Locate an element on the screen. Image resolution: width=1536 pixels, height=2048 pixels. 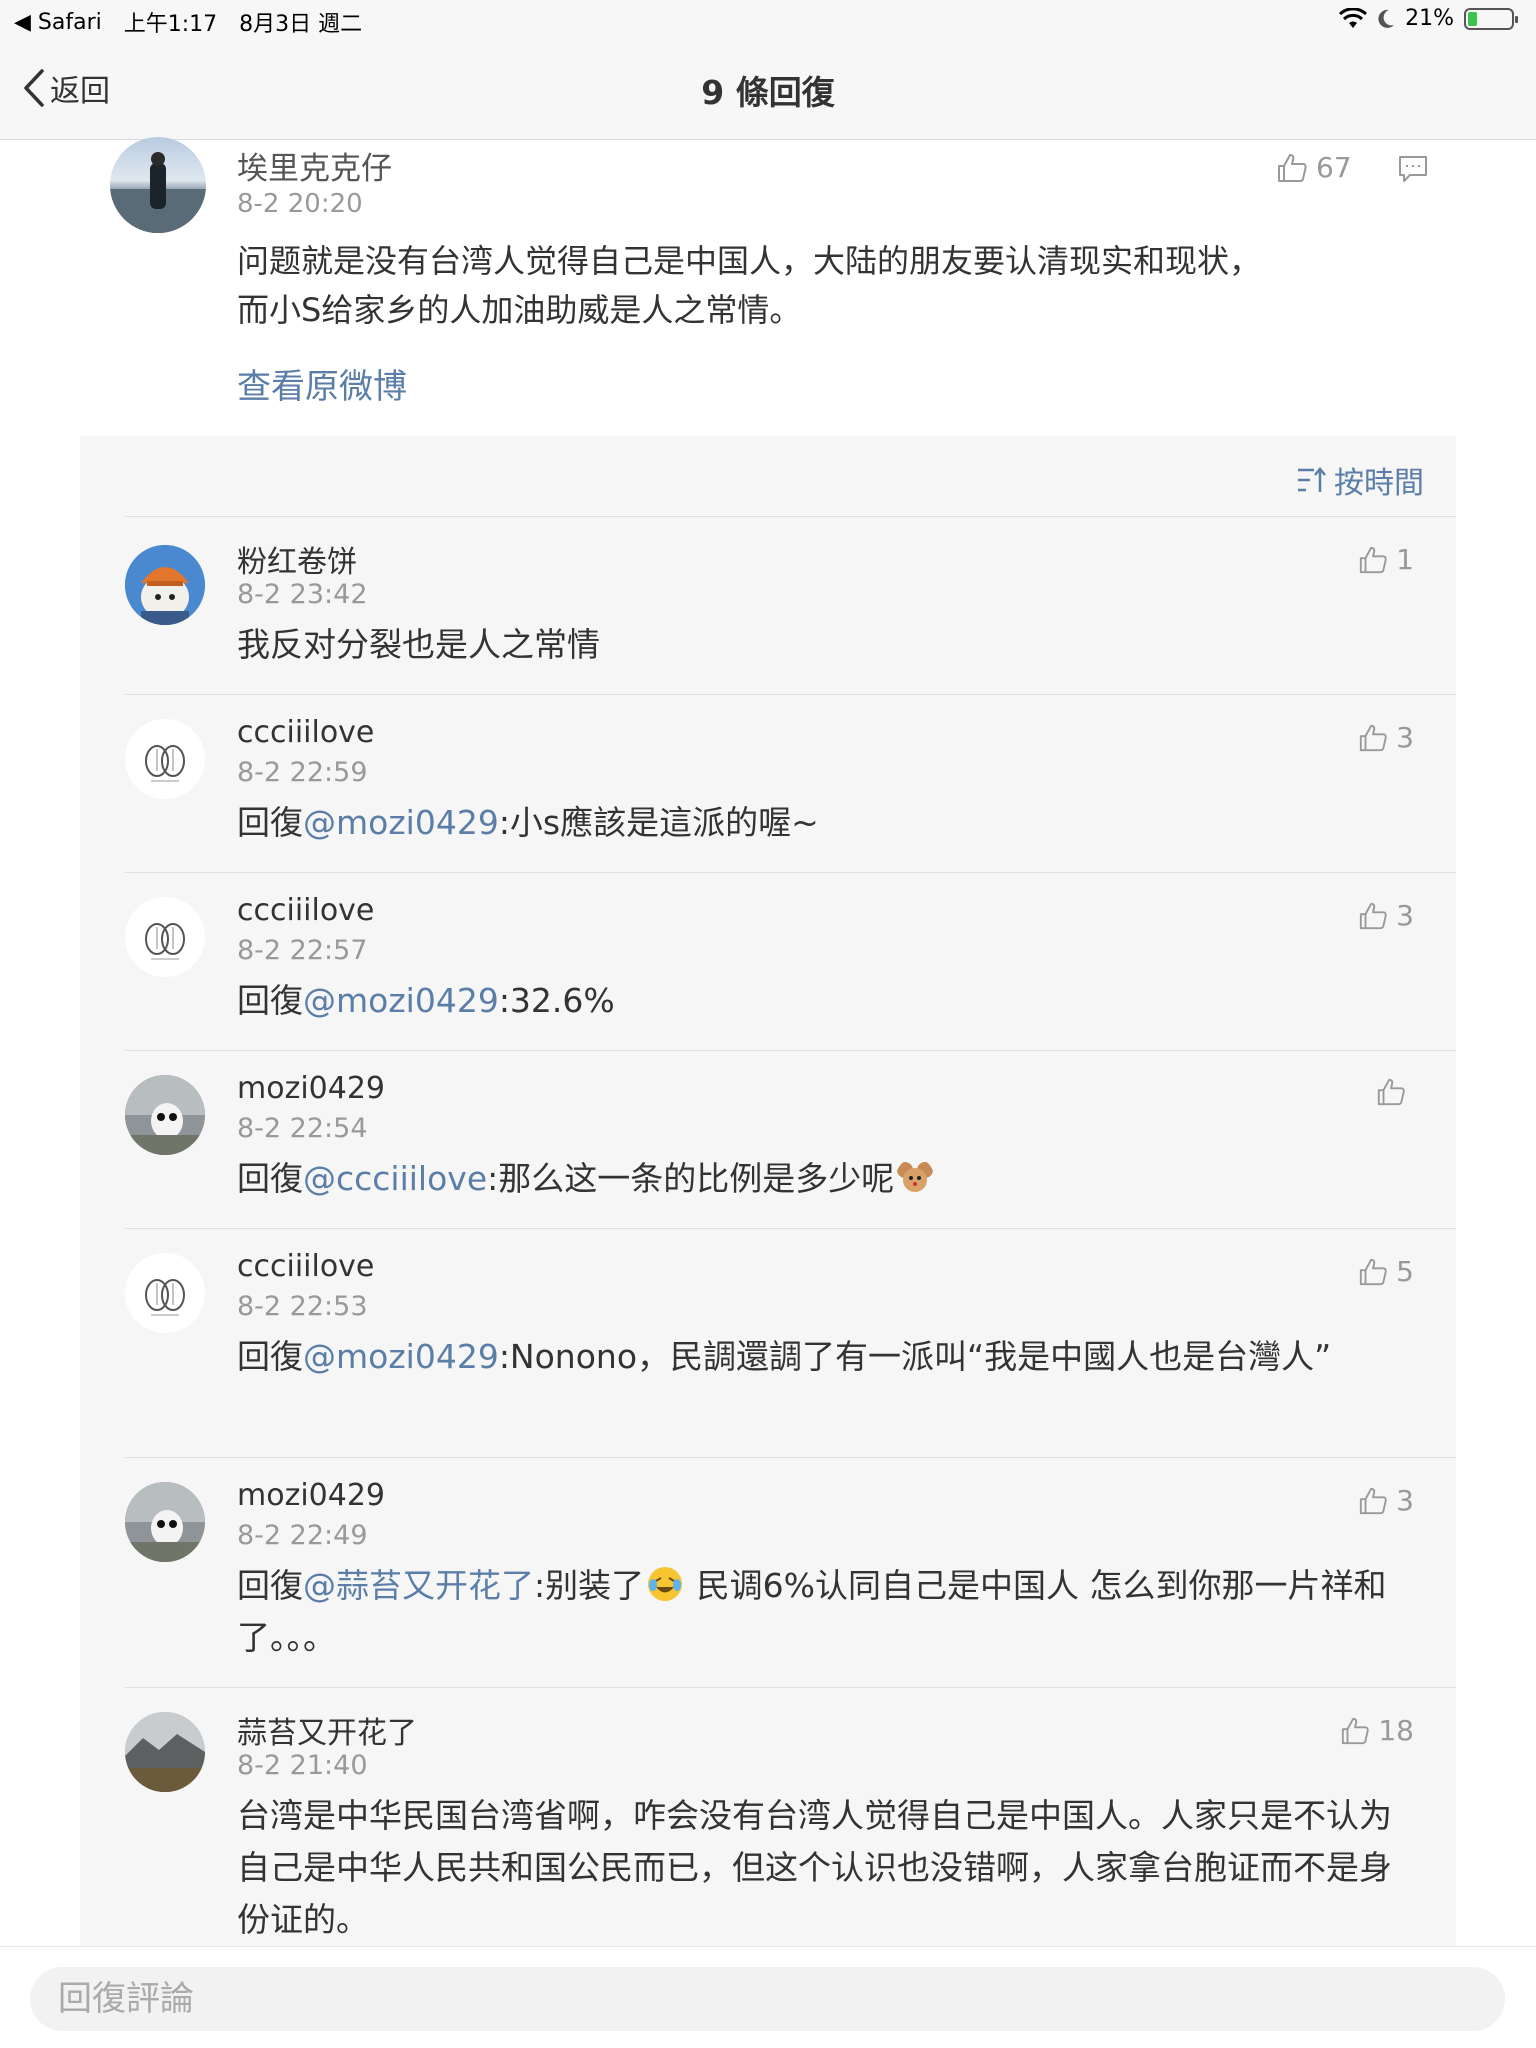
reply-time: 8-2 22:49 is located at coordinates (302, 1535).